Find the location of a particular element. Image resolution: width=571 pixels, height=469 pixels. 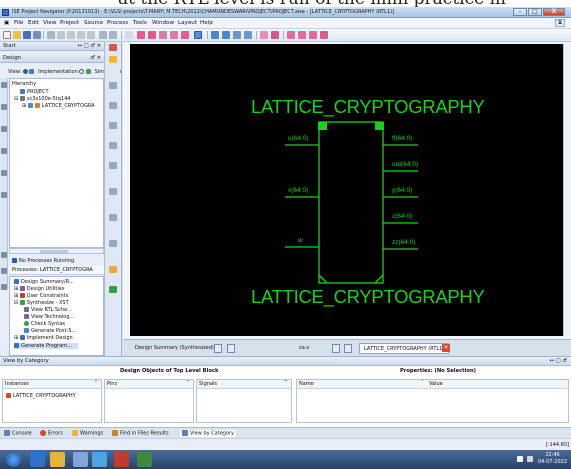

indent-icon is located at coordinates (113, 217).